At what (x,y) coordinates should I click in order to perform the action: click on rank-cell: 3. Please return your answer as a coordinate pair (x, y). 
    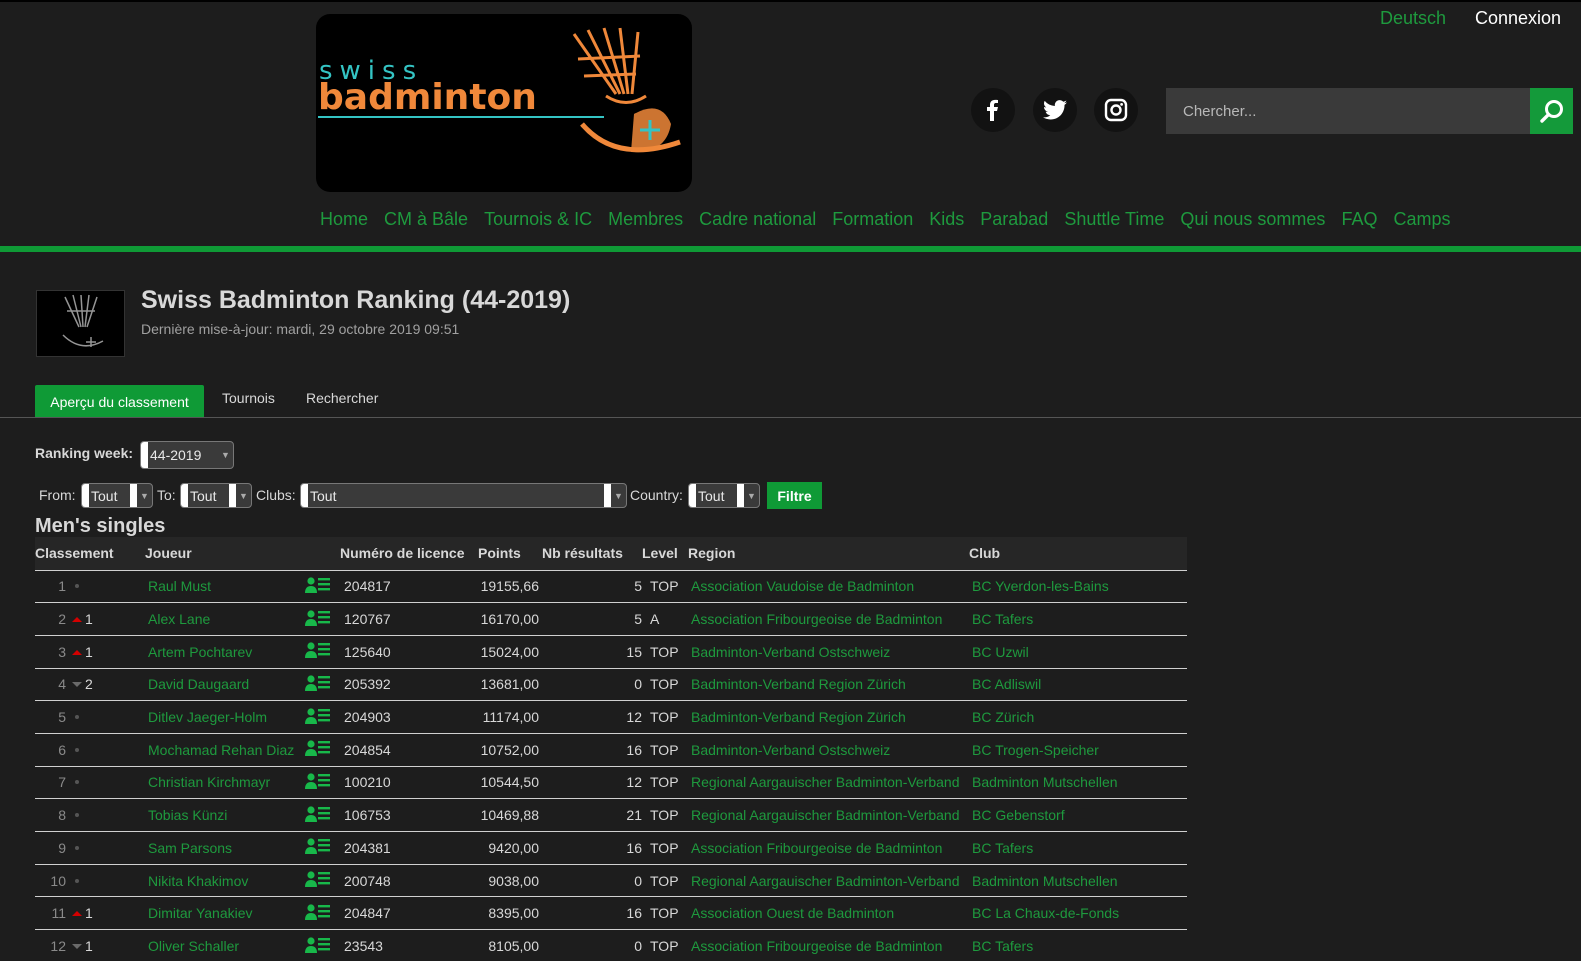
    Looking at the image, I should click on (53, 651).